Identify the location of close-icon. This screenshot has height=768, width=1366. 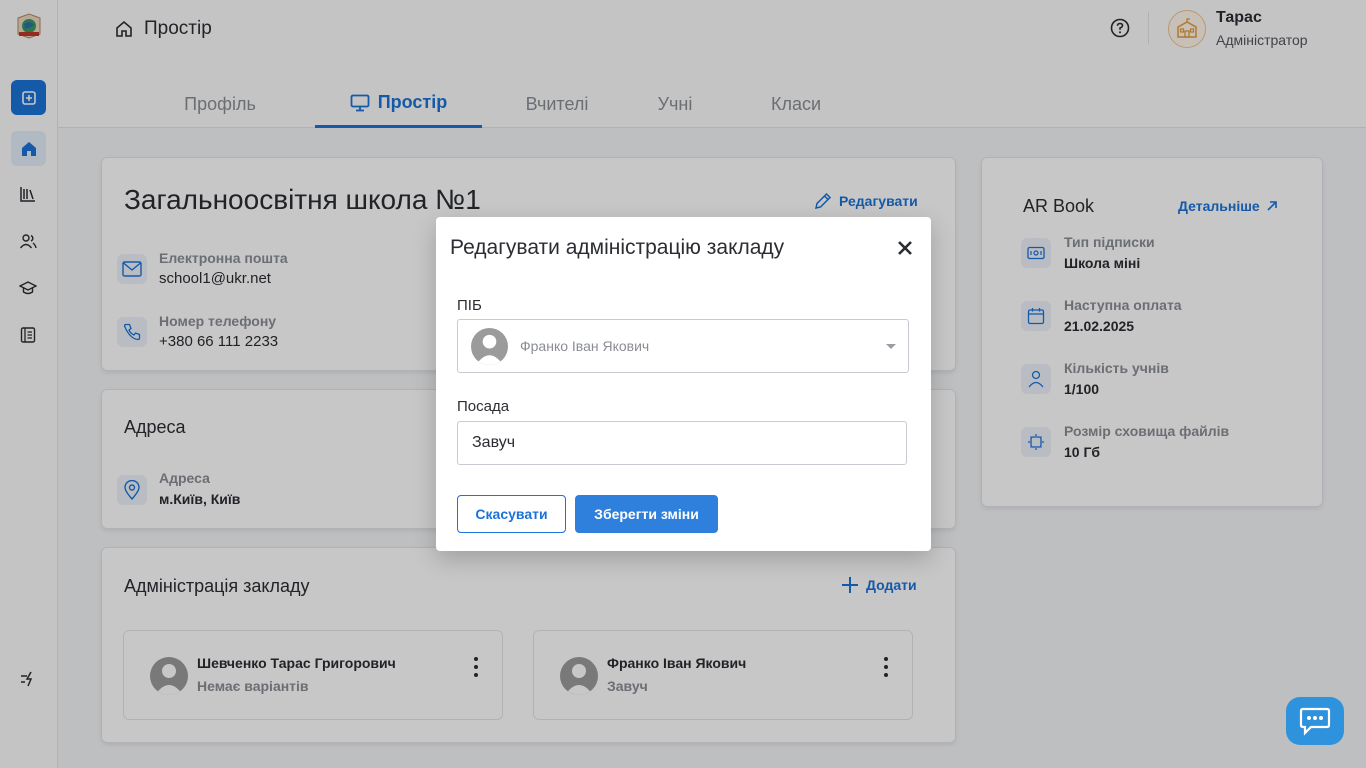
(905, 248).